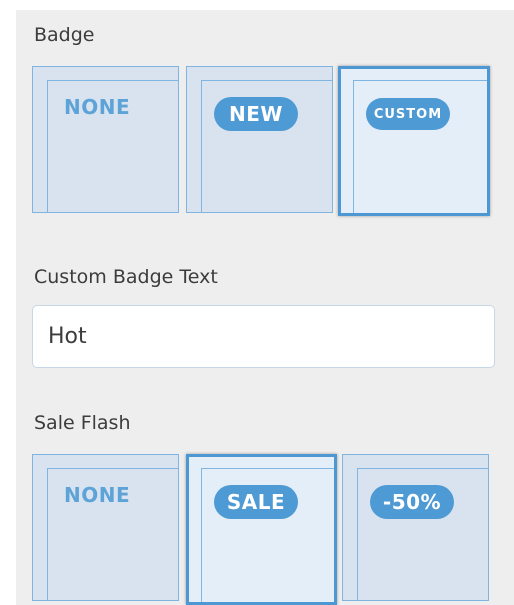 Image resolution: width=514 pixels, height=605 pixels. Describe the element at coordinates (112, 146) in the screenshot. I see `badge-option-none-preview: NONE` at that location.